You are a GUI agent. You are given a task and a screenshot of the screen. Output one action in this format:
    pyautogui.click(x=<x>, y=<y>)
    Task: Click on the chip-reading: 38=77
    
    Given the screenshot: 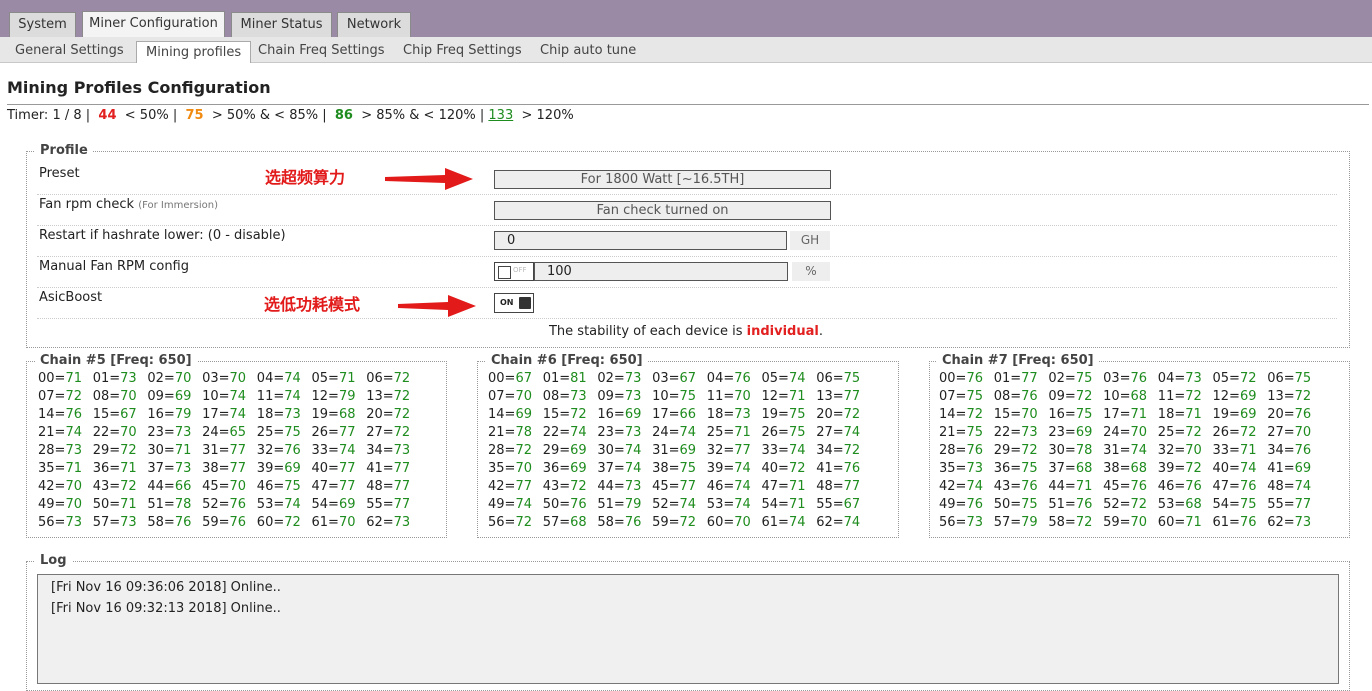 What is the action you would take?
    pyautogui.click(x=224, y=469)
    